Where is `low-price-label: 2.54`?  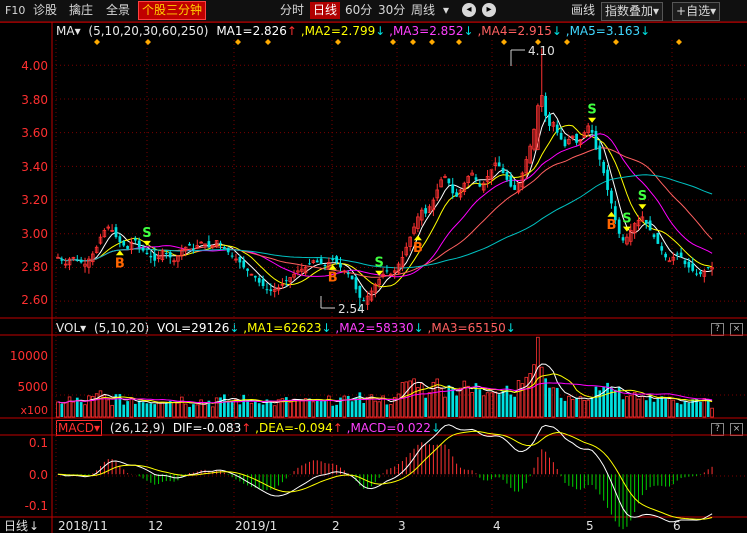
low-price-label: 2.54 is located at coordinates (351, 309).